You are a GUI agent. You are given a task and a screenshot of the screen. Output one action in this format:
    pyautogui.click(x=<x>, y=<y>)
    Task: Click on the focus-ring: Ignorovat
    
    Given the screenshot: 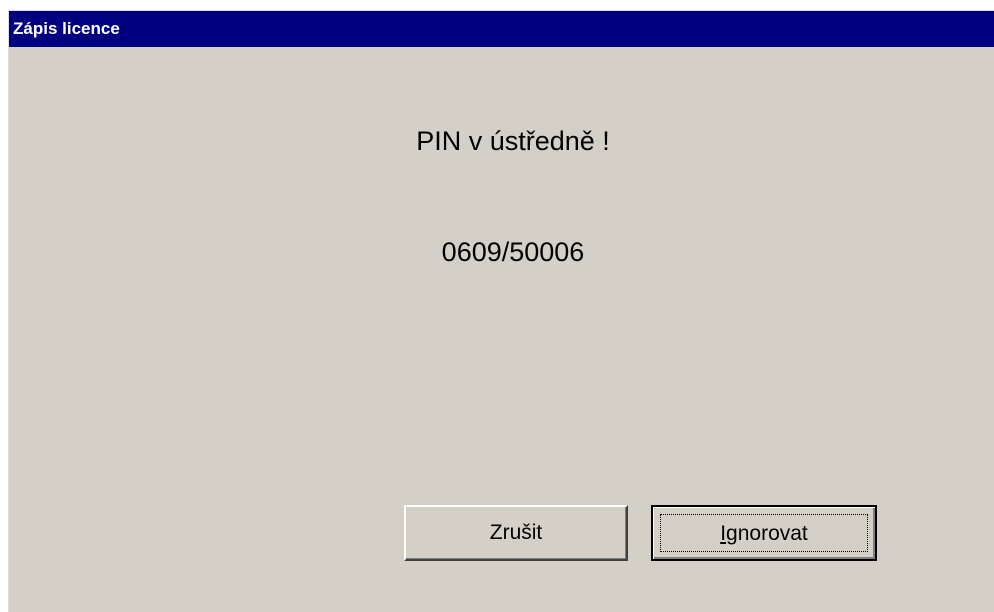 What is the action you would take?
    pyautogui.click(x=764, y=533)
    